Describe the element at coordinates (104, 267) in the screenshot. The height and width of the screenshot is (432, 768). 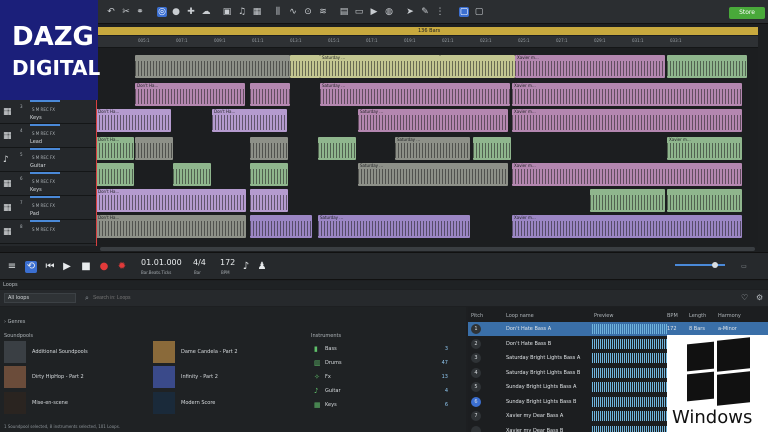
I see `record-icon: ●` at that location.